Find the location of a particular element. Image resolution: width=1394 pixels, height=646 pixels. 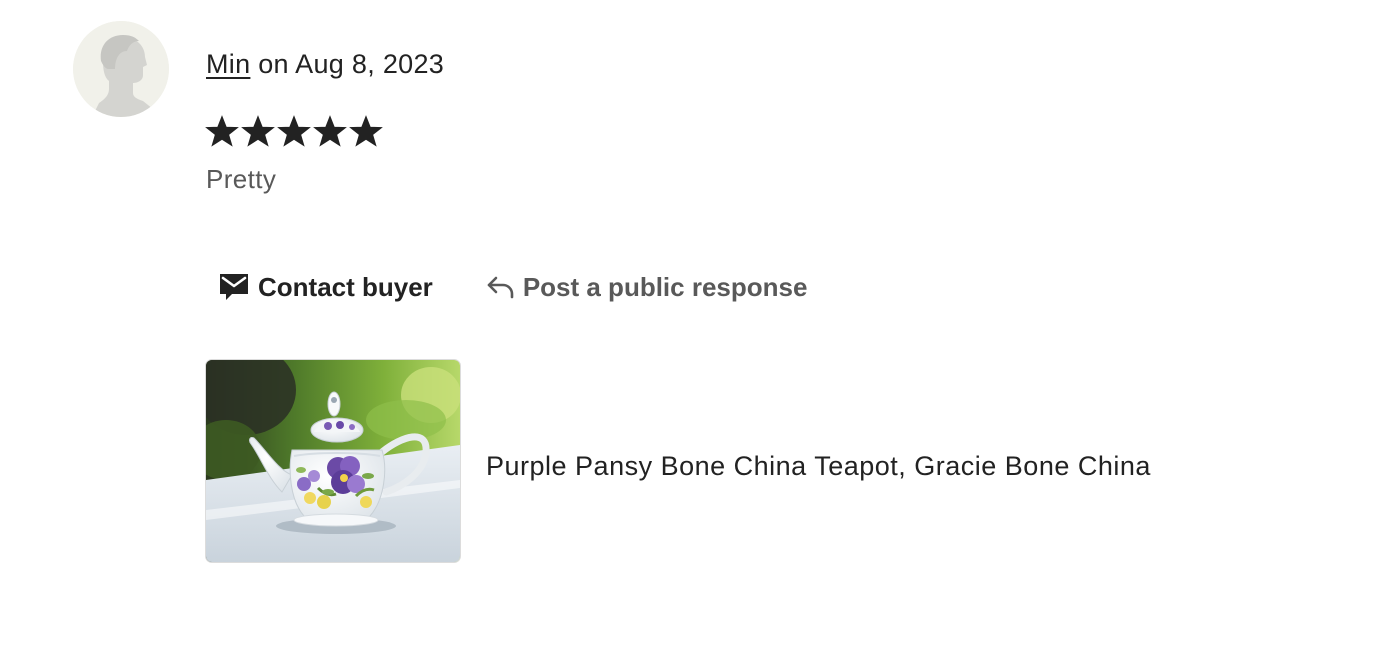

review-actions: Contact buyer Post a public response is located at coordinates (512, 287).